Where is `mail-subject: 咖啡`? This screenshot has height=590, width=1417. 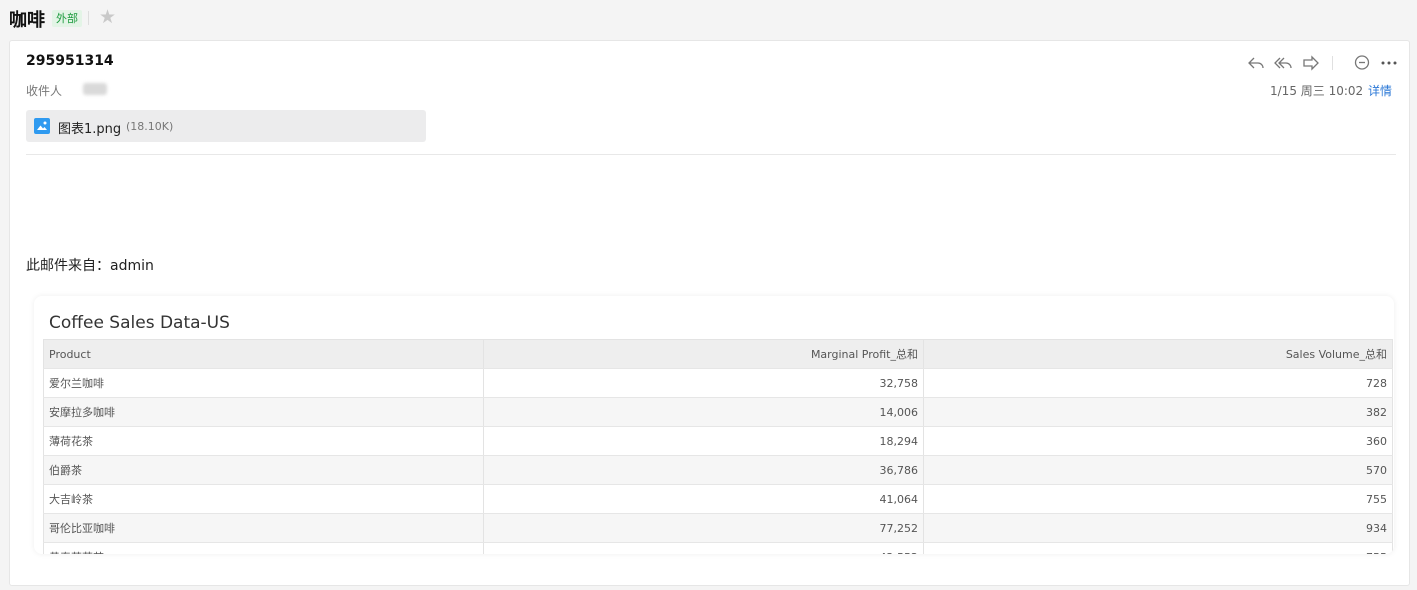 mail-subject: 咖啡 is located at coordinates (27, 20).